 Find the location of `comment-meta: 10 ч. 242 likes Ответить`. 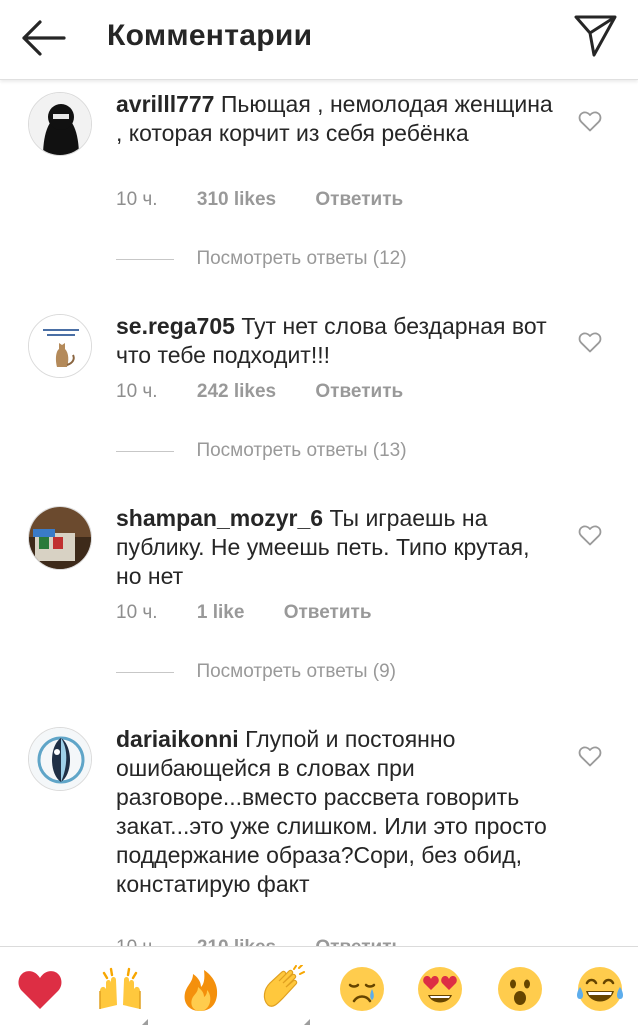

comment-meta: 10 ч. 242 likes Ответить is located at coordinates (276, 392).